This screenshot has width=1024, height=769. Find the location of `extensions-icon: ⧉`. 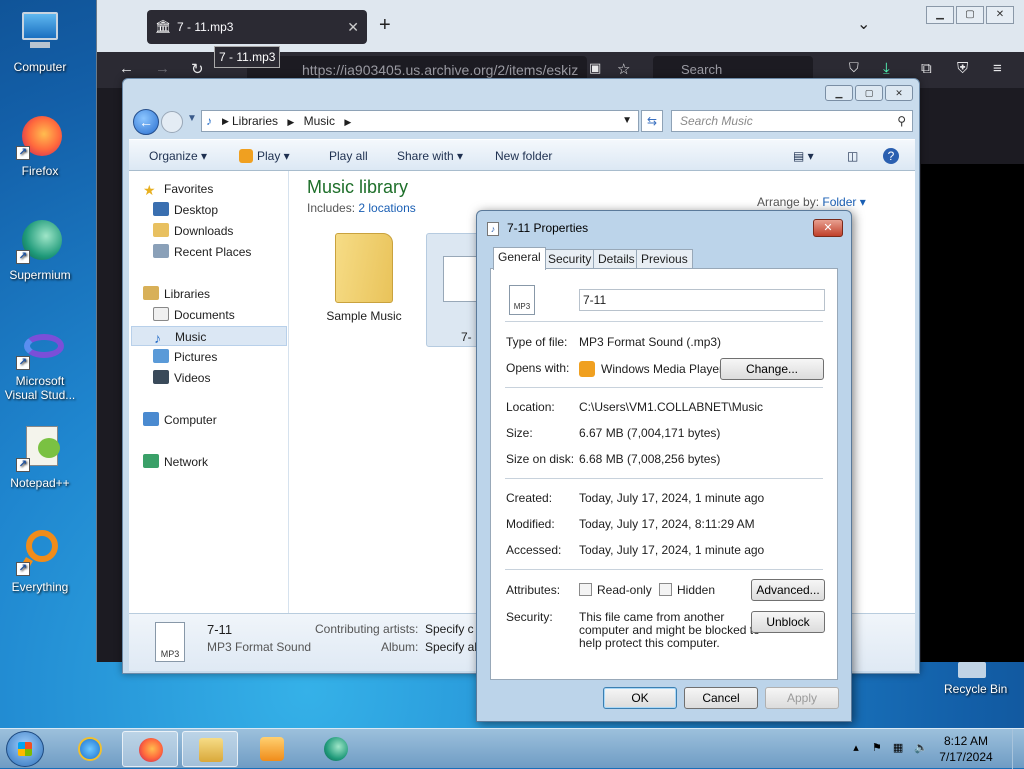

extensions-icon: ⧉ is located at coordinates (926, 68).